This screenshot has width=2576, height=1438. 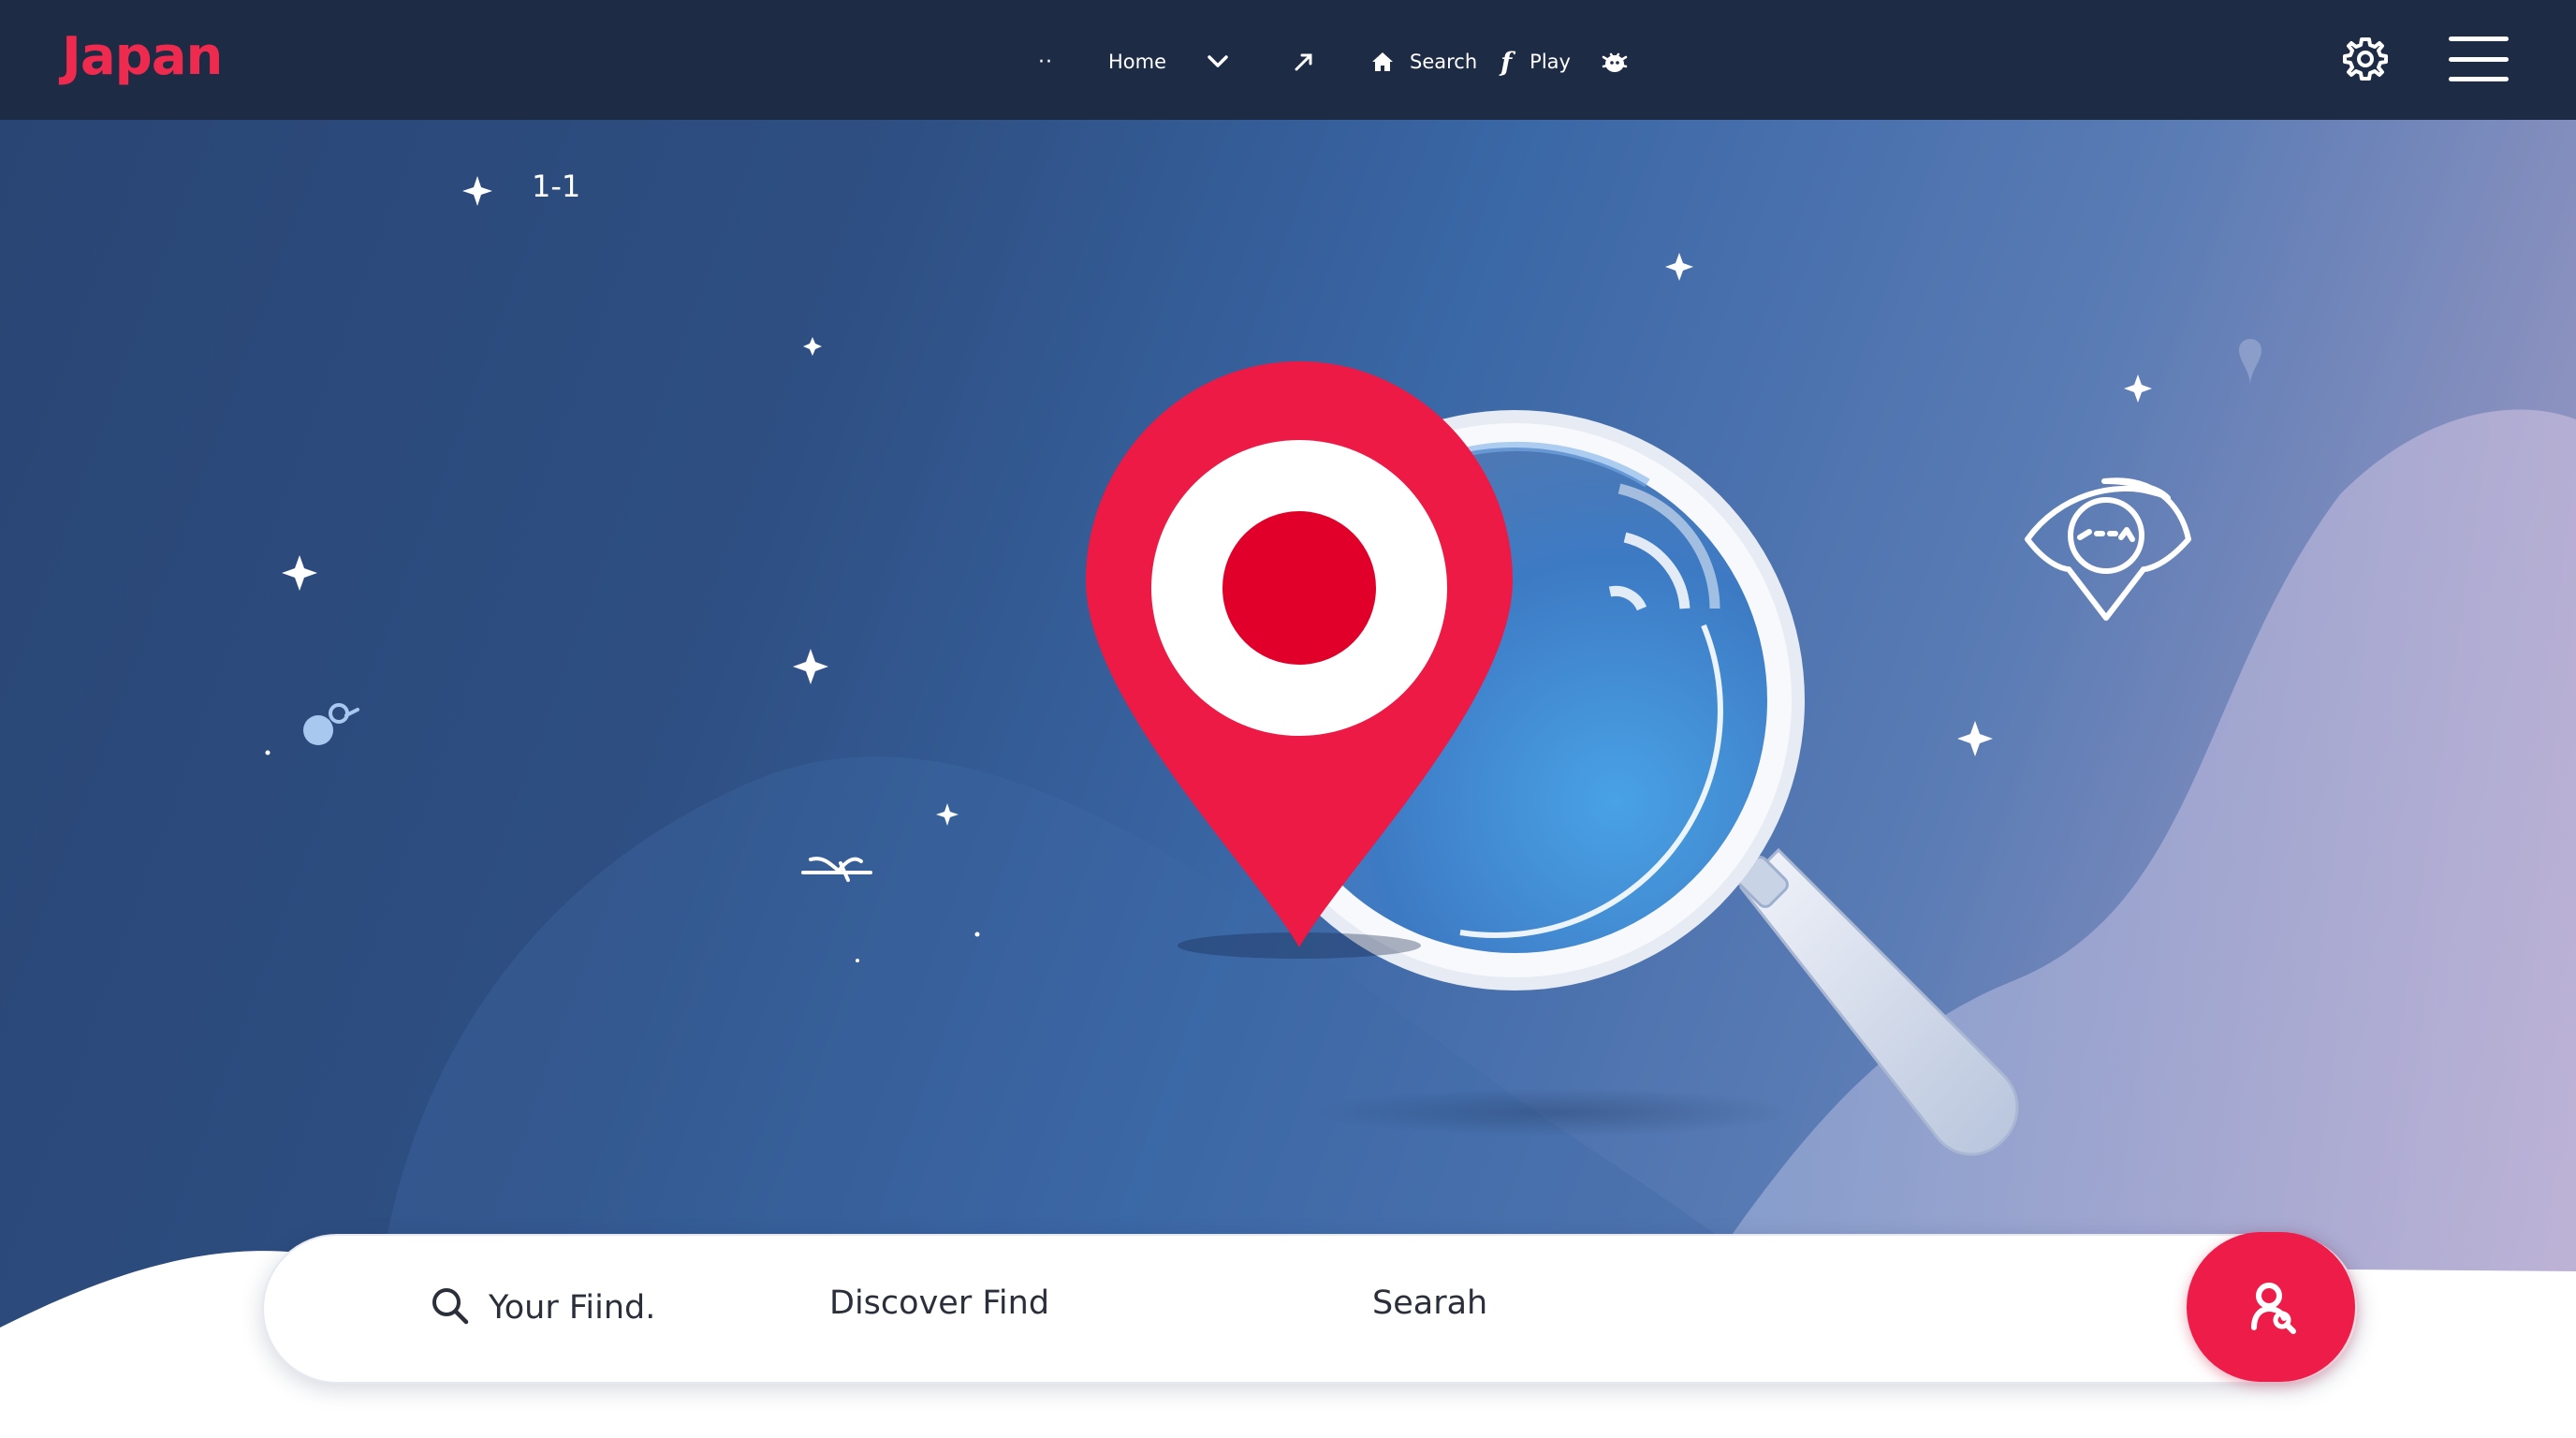 What do you see at coordinates (1429, 1303) in the screenshot?
I see `search-link: Searah` at bounding box center [1429, 1303].